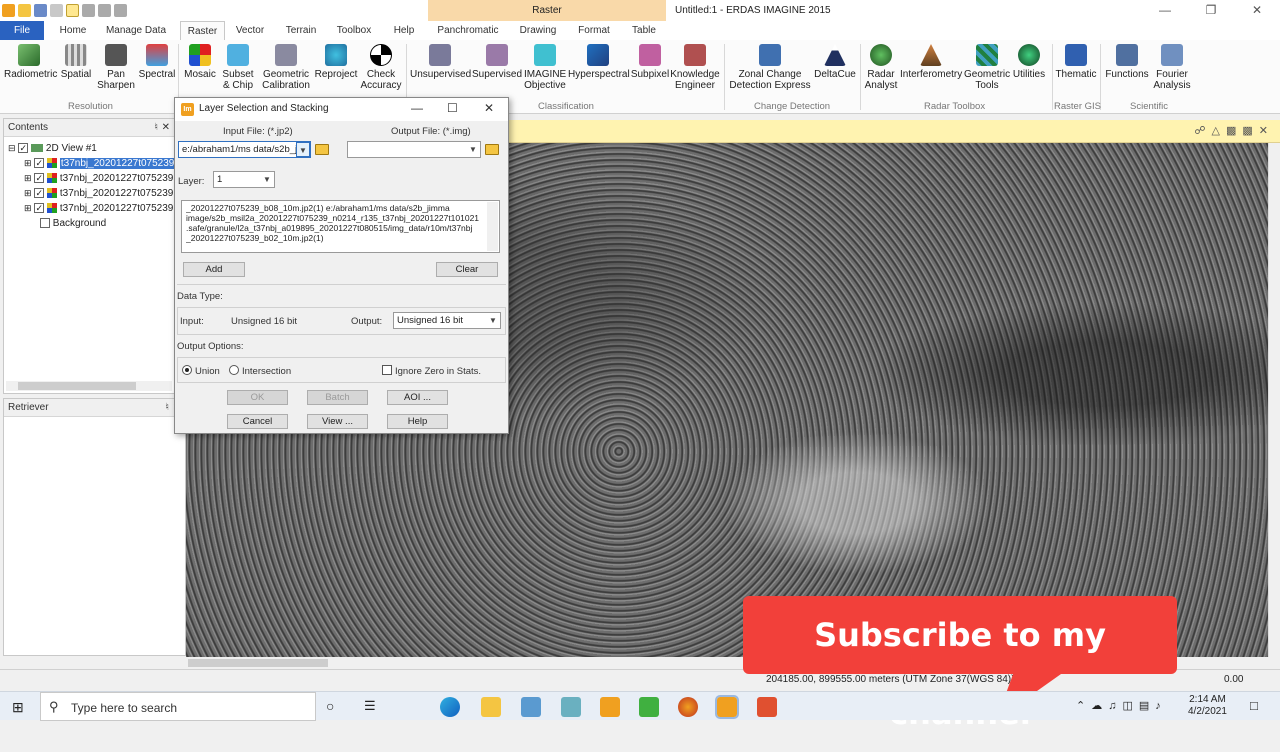  Describe the element at coordinates (531, 707) in the screenshot. I see `search-app-icon` at that location.